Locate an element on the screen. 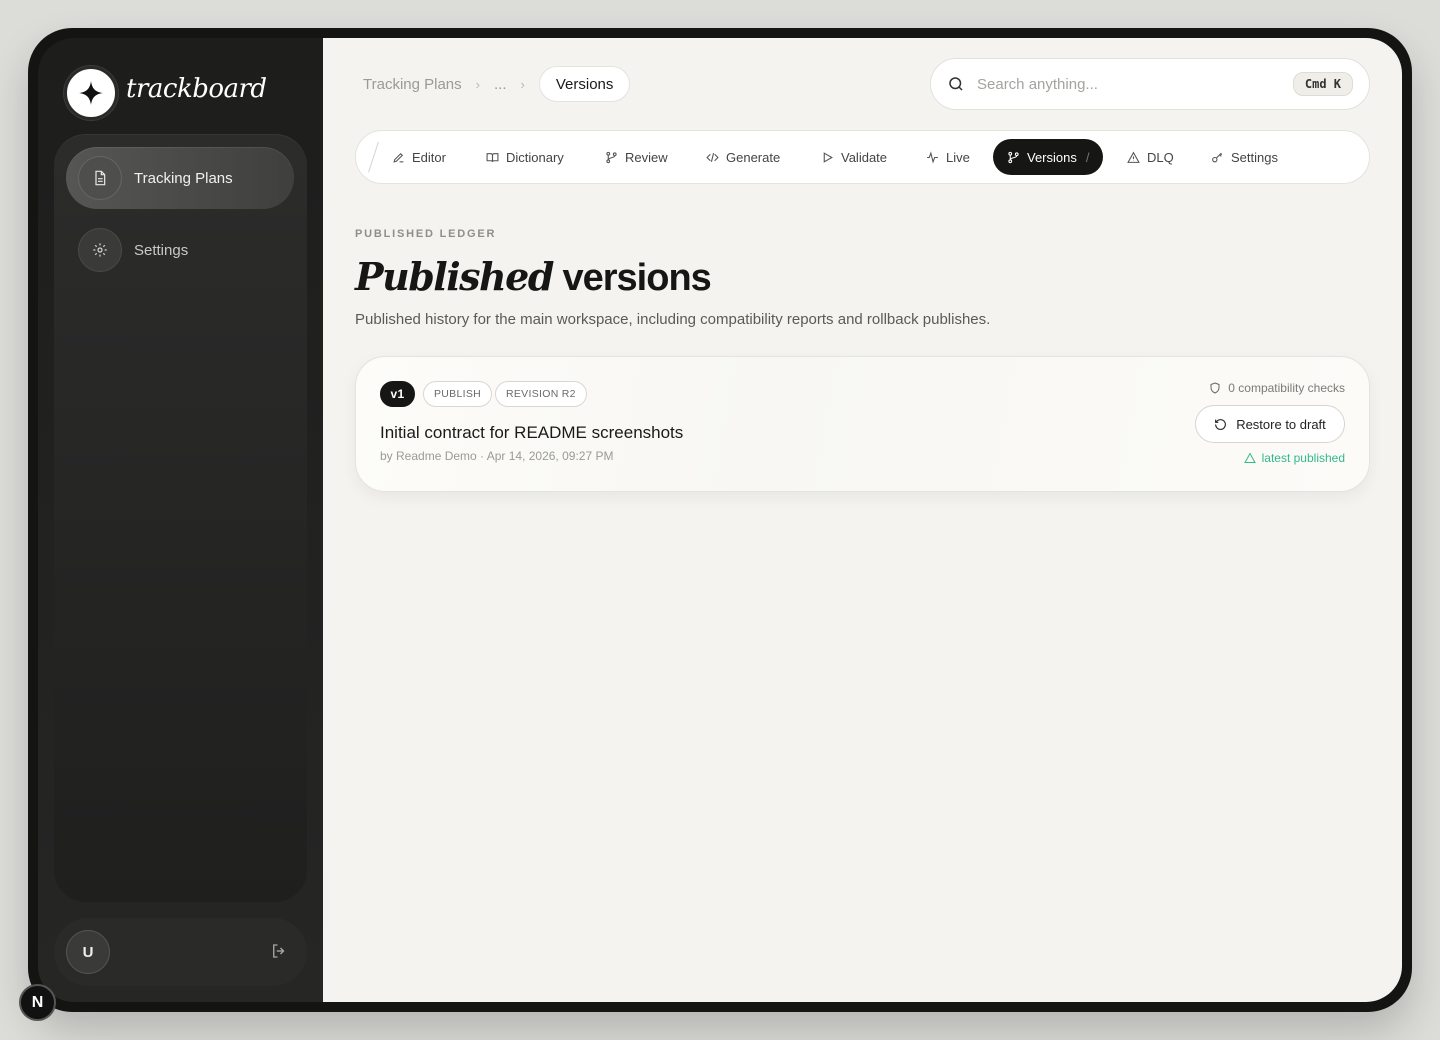 This screenshot has width=1440, height=1040. version-title: Initial contract for README screenshots is located at coordinates (532, 432).